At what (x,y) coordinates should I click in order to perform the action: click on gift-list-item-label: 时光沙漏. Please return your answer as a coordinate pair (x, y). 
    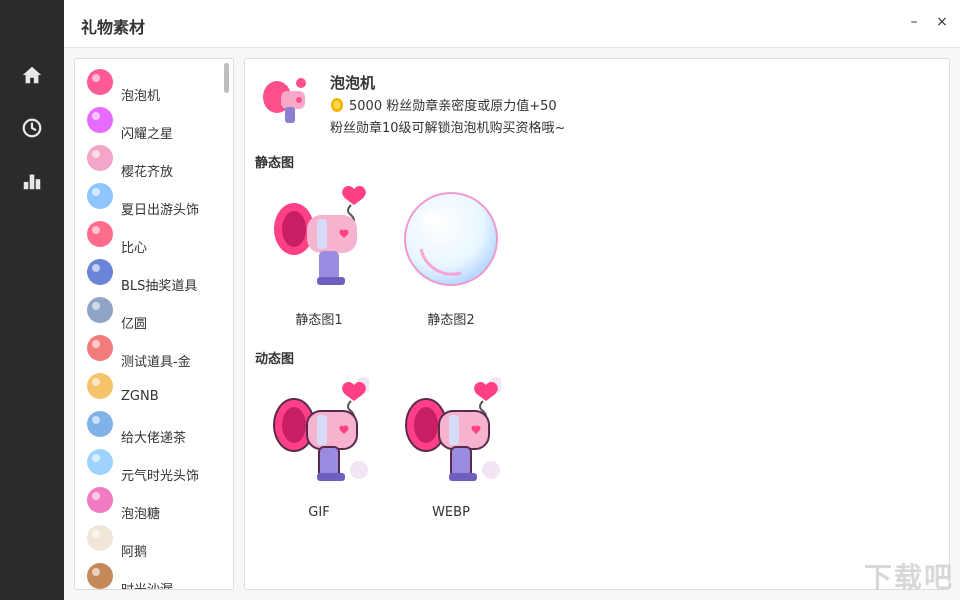
    Looking at the image, I should click on (147, 584).